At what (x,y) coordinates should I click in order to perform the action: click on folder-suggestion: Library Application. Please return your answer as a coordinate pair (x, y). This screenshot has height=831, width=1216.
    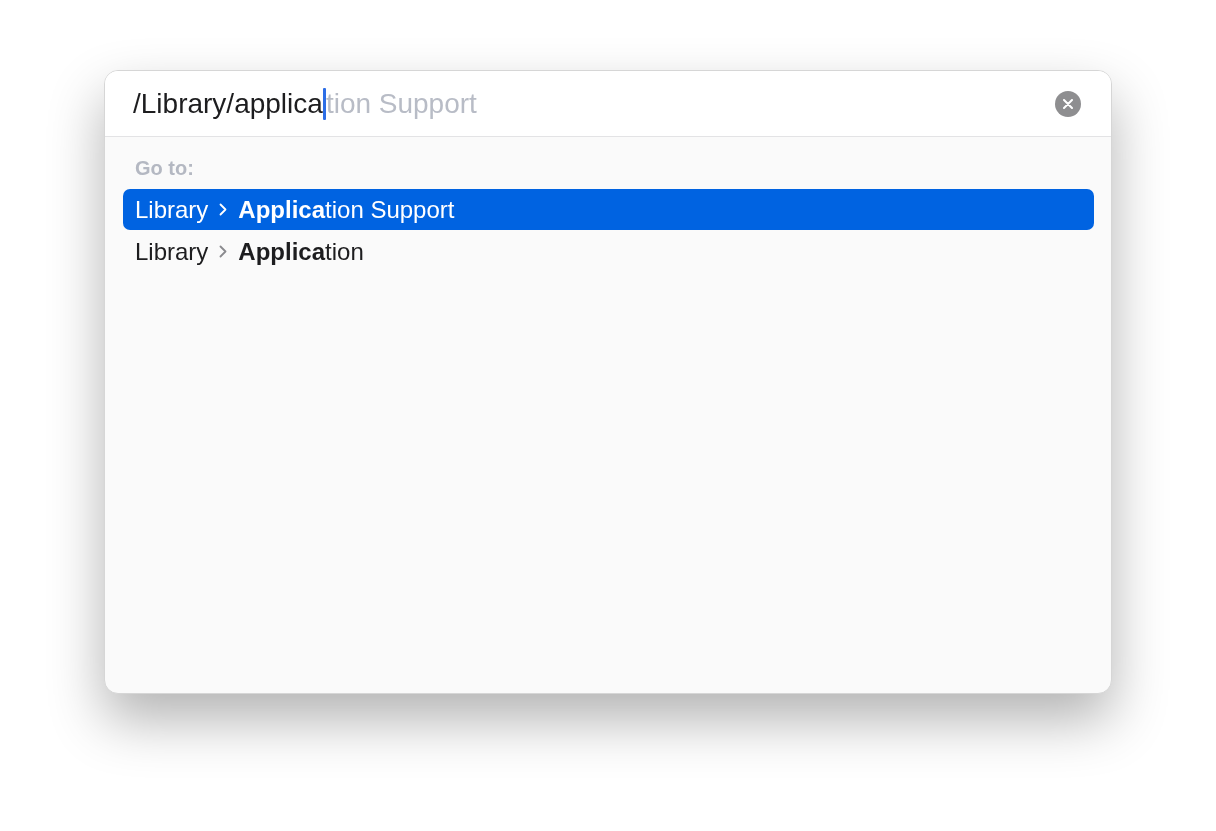
    Looking at the image, I should click on (608, 251).